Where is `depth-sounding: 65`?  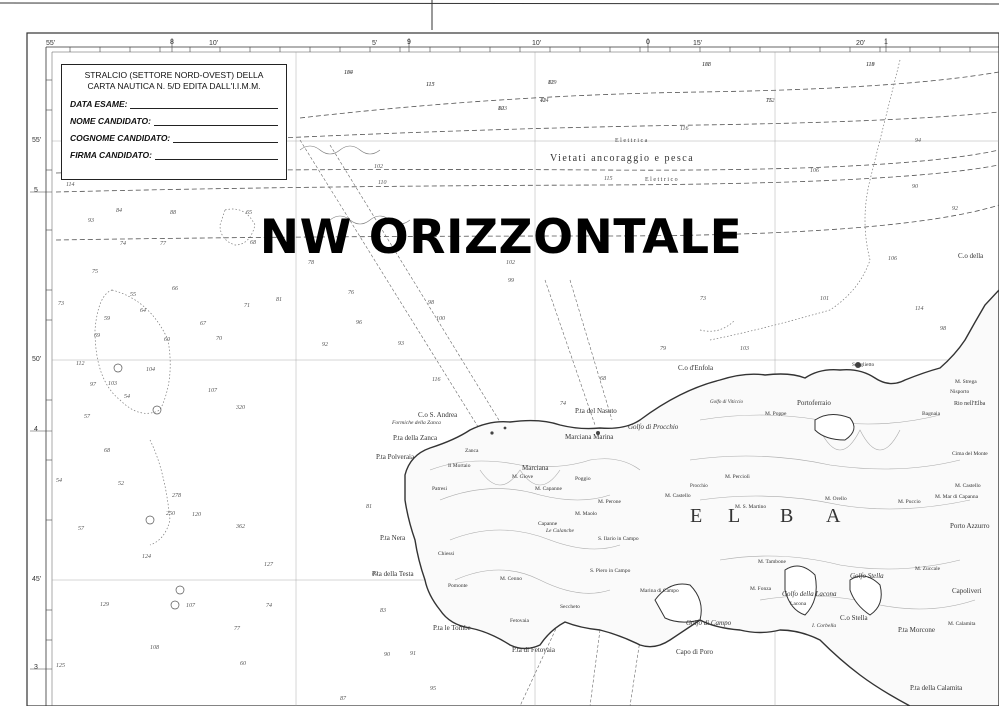 depth-sounding: 65 is located at coordinates (249, 213).